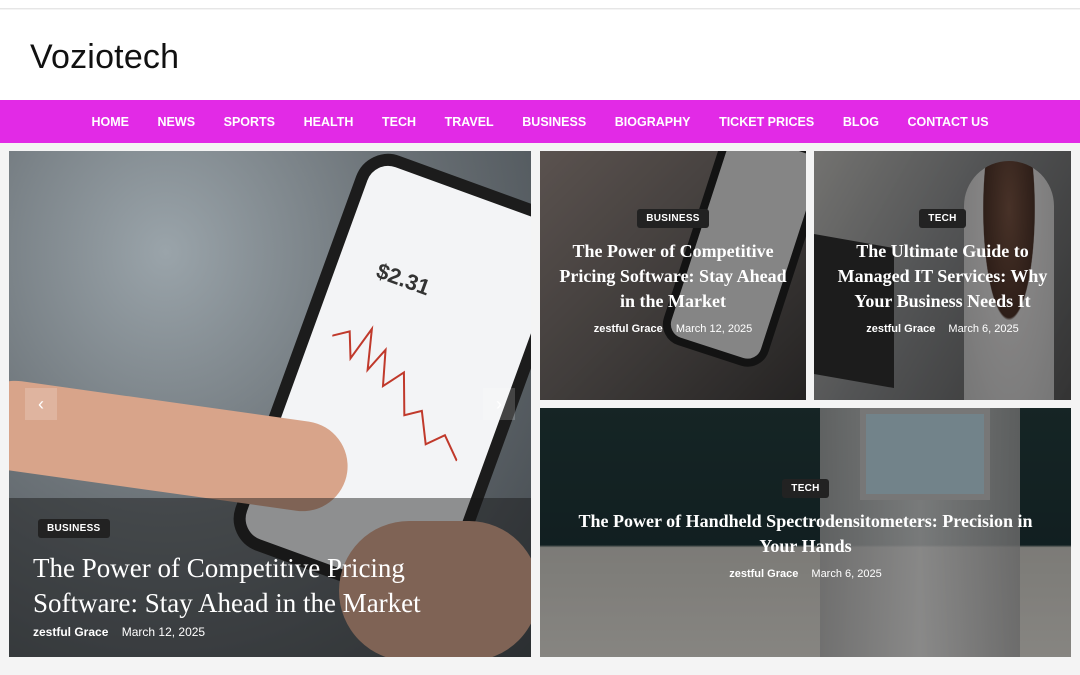 Image resolution: width=1080 pixels, height=675 pixels. I want to click on nav-item-blog: BLOG, so click(861, 122).